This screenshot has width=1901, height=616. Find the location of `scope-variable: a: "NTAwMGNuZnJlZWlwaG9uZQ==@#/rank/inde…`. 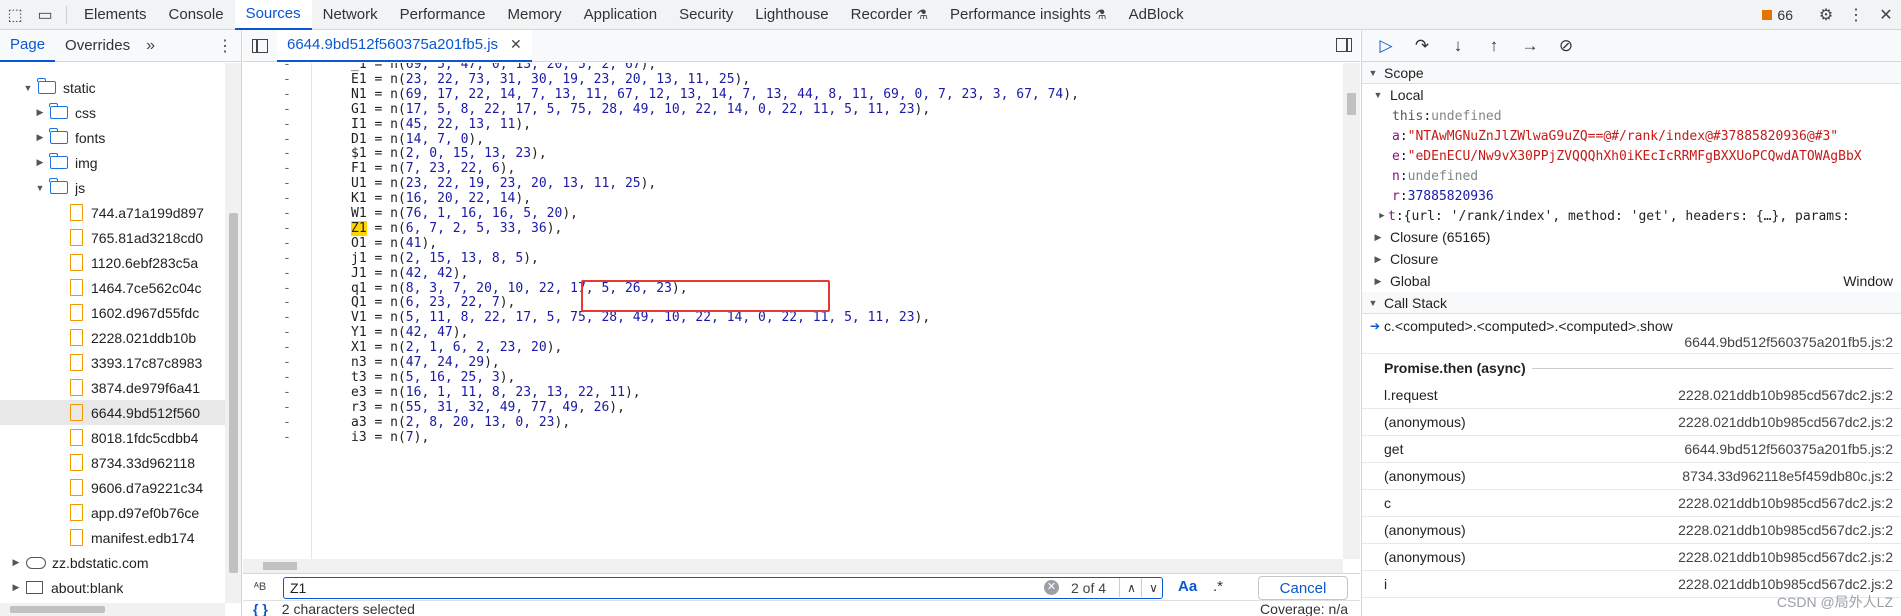

scope-variable: a: "NTAwMGNuZnJlZWlwaG9uZQ==@#/rank/inde… is located at coordinates (1631, 136).